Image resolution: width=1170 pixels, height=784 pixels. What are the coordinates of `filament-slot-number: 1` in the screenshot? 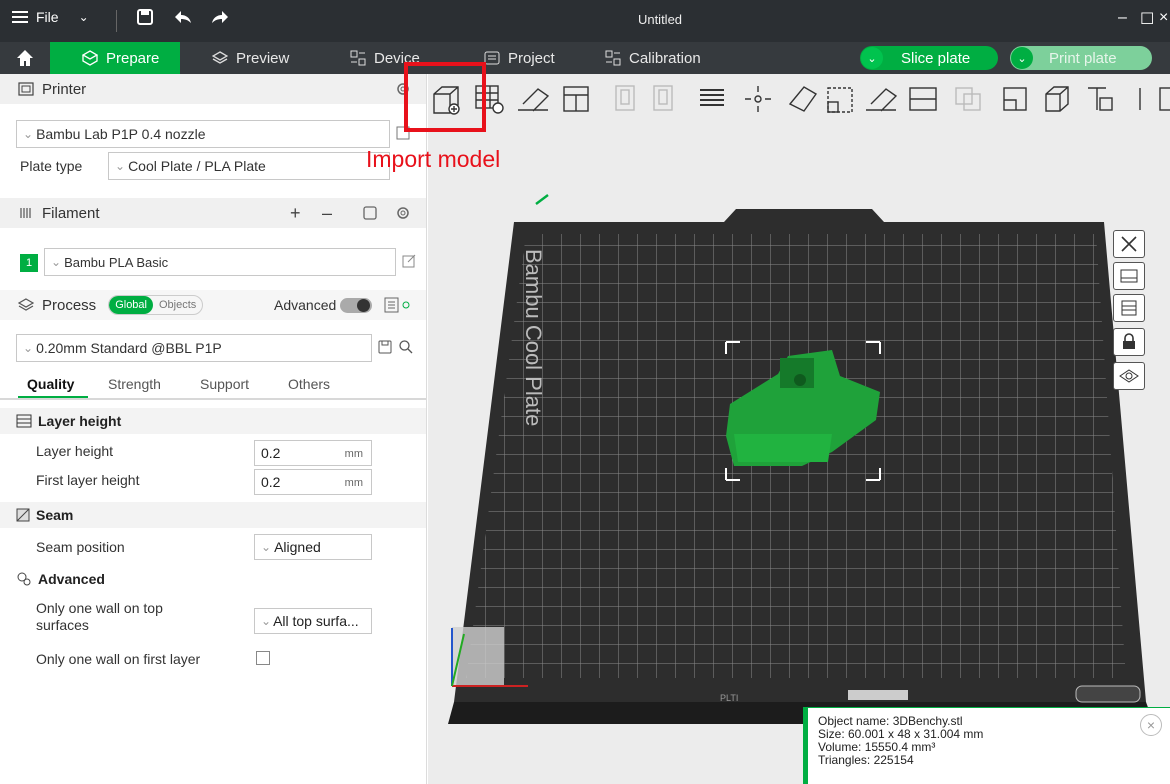 It's located at (29, 263).